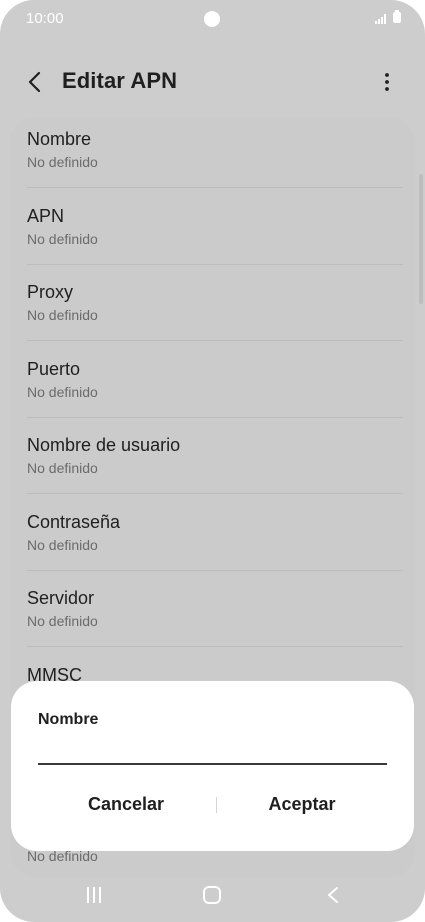 Image resolution: width=425 pixels, height=922 pixels. I want to click on back-icon, so click(333, 895).